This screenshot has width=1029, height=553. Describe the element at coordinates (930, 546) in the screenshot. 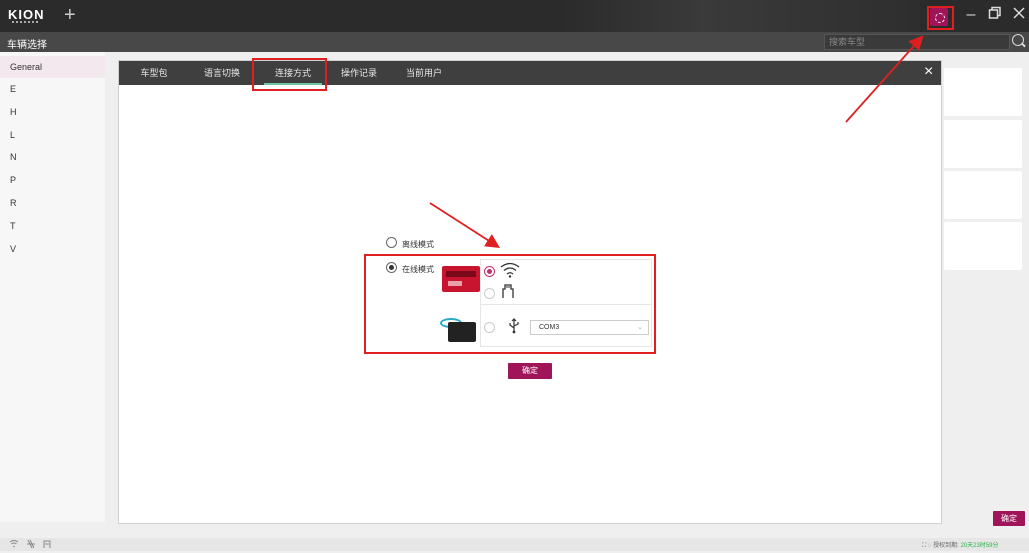

I see `refresh-icon: ◌` at that location.